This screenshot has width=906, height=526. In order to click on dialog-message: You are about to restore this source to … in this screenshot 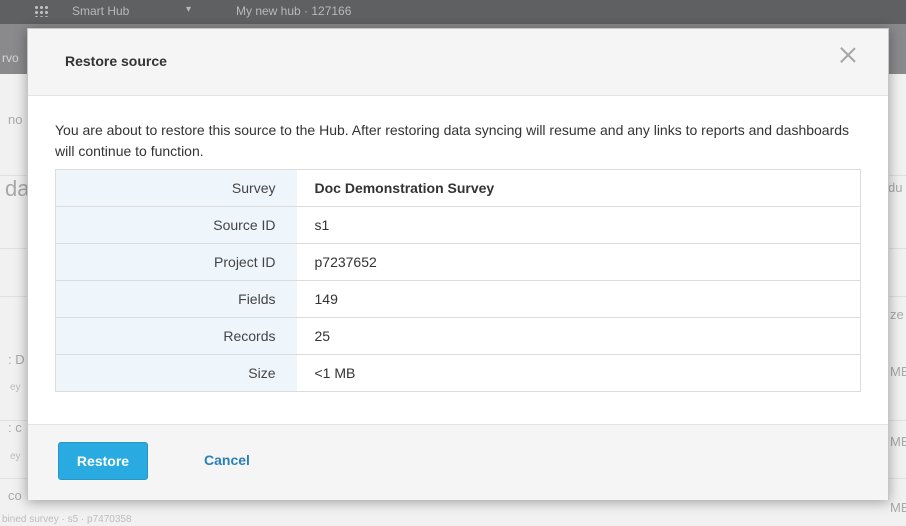, I will do `click(452, 140)`.